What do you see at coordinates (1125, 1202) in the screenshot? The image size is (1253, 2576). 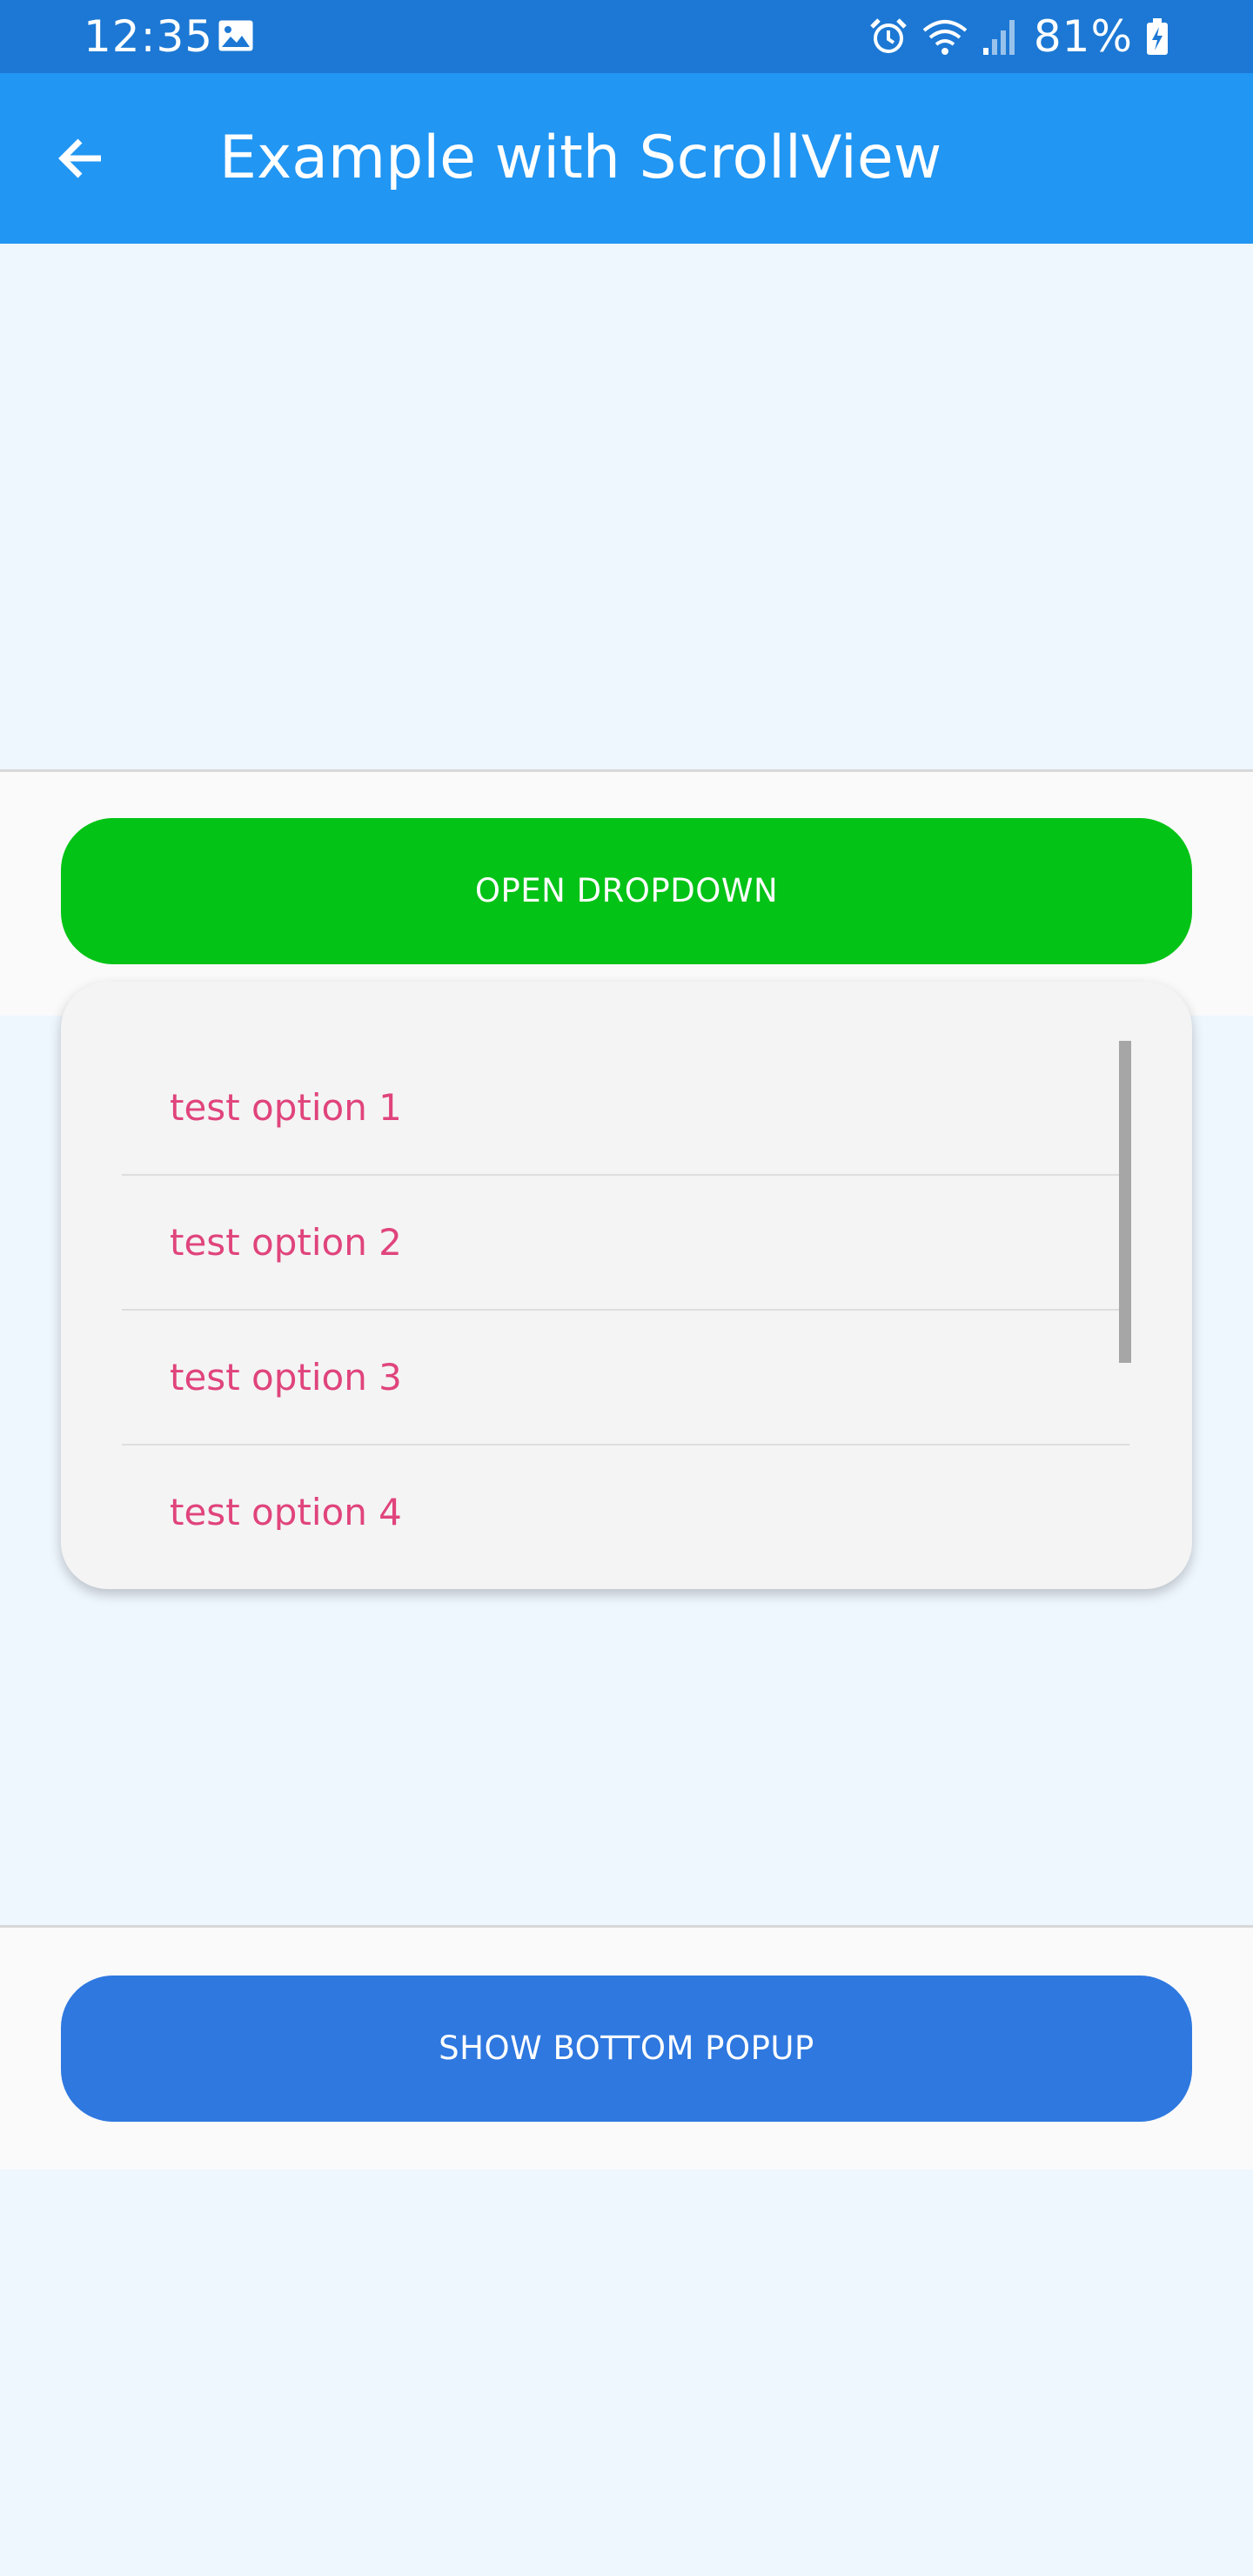 I see `dropdown-scrollbar` at bounding box center [1125, 1202].